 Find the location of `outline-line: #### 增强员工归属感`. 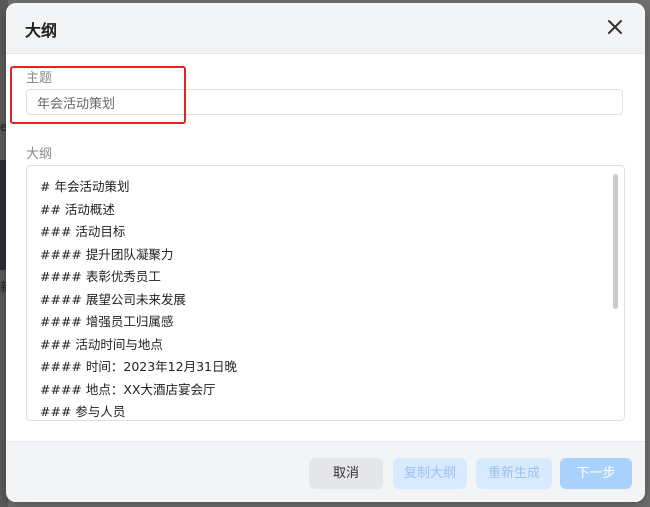

outline-line: #### 增强员工归属感 is located at coordinates (107, 321).